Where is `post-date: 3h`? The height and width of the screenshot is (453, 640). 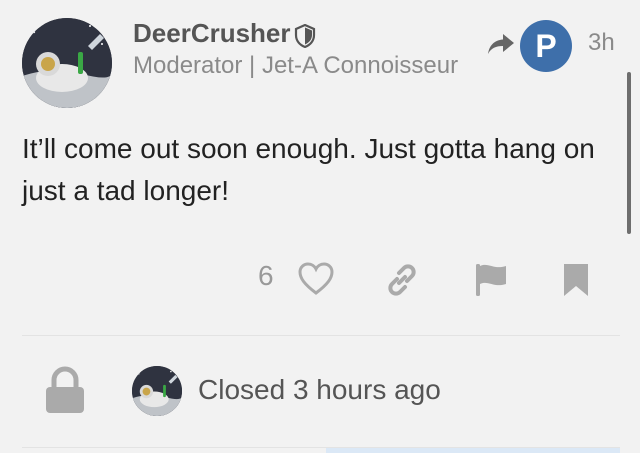
post-date: 3h is located at coordinates (601, 43).